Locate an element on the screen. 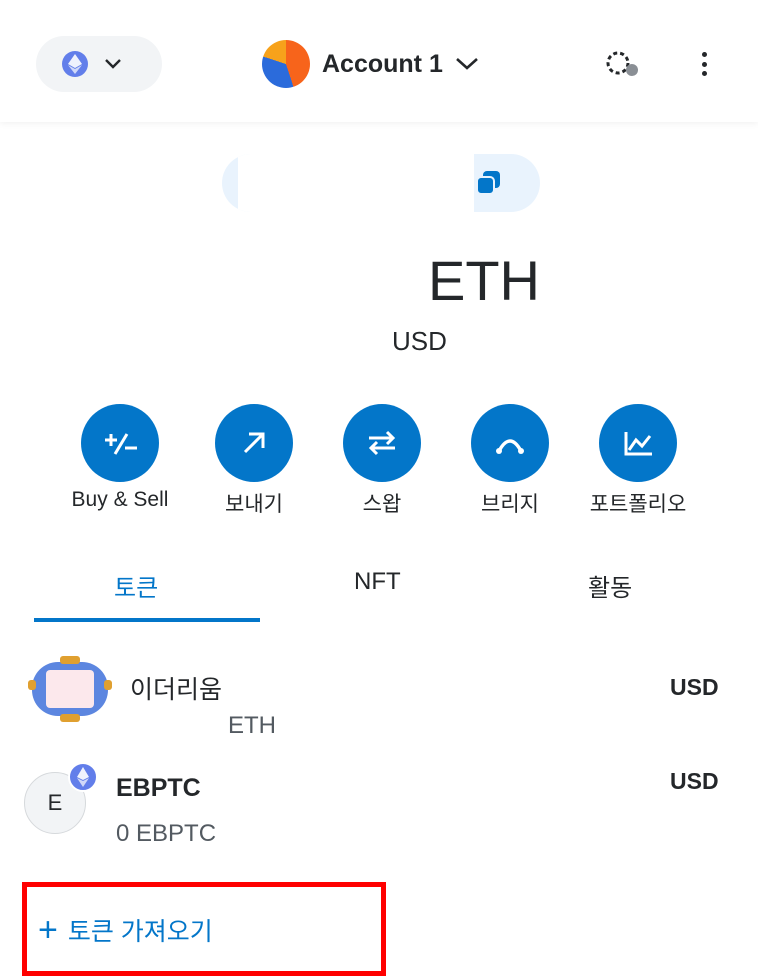 This screenshot has width=758, height=978. swap-button: 스왑 is located at coordinates (382, 461).